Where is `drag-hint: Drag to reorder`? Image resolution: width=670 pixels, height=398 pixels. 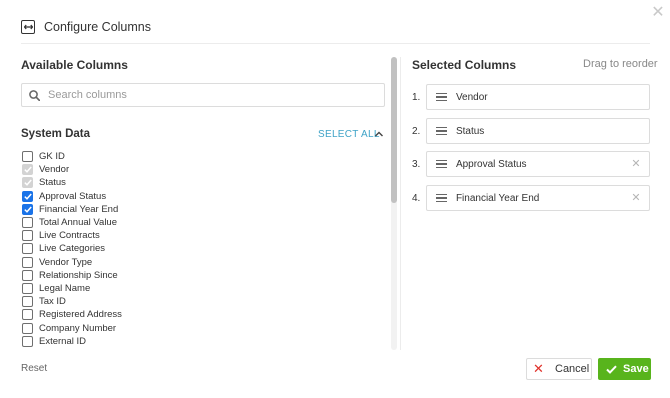
drag-hint: Drag to reorder is located at coordinates (620, 64).